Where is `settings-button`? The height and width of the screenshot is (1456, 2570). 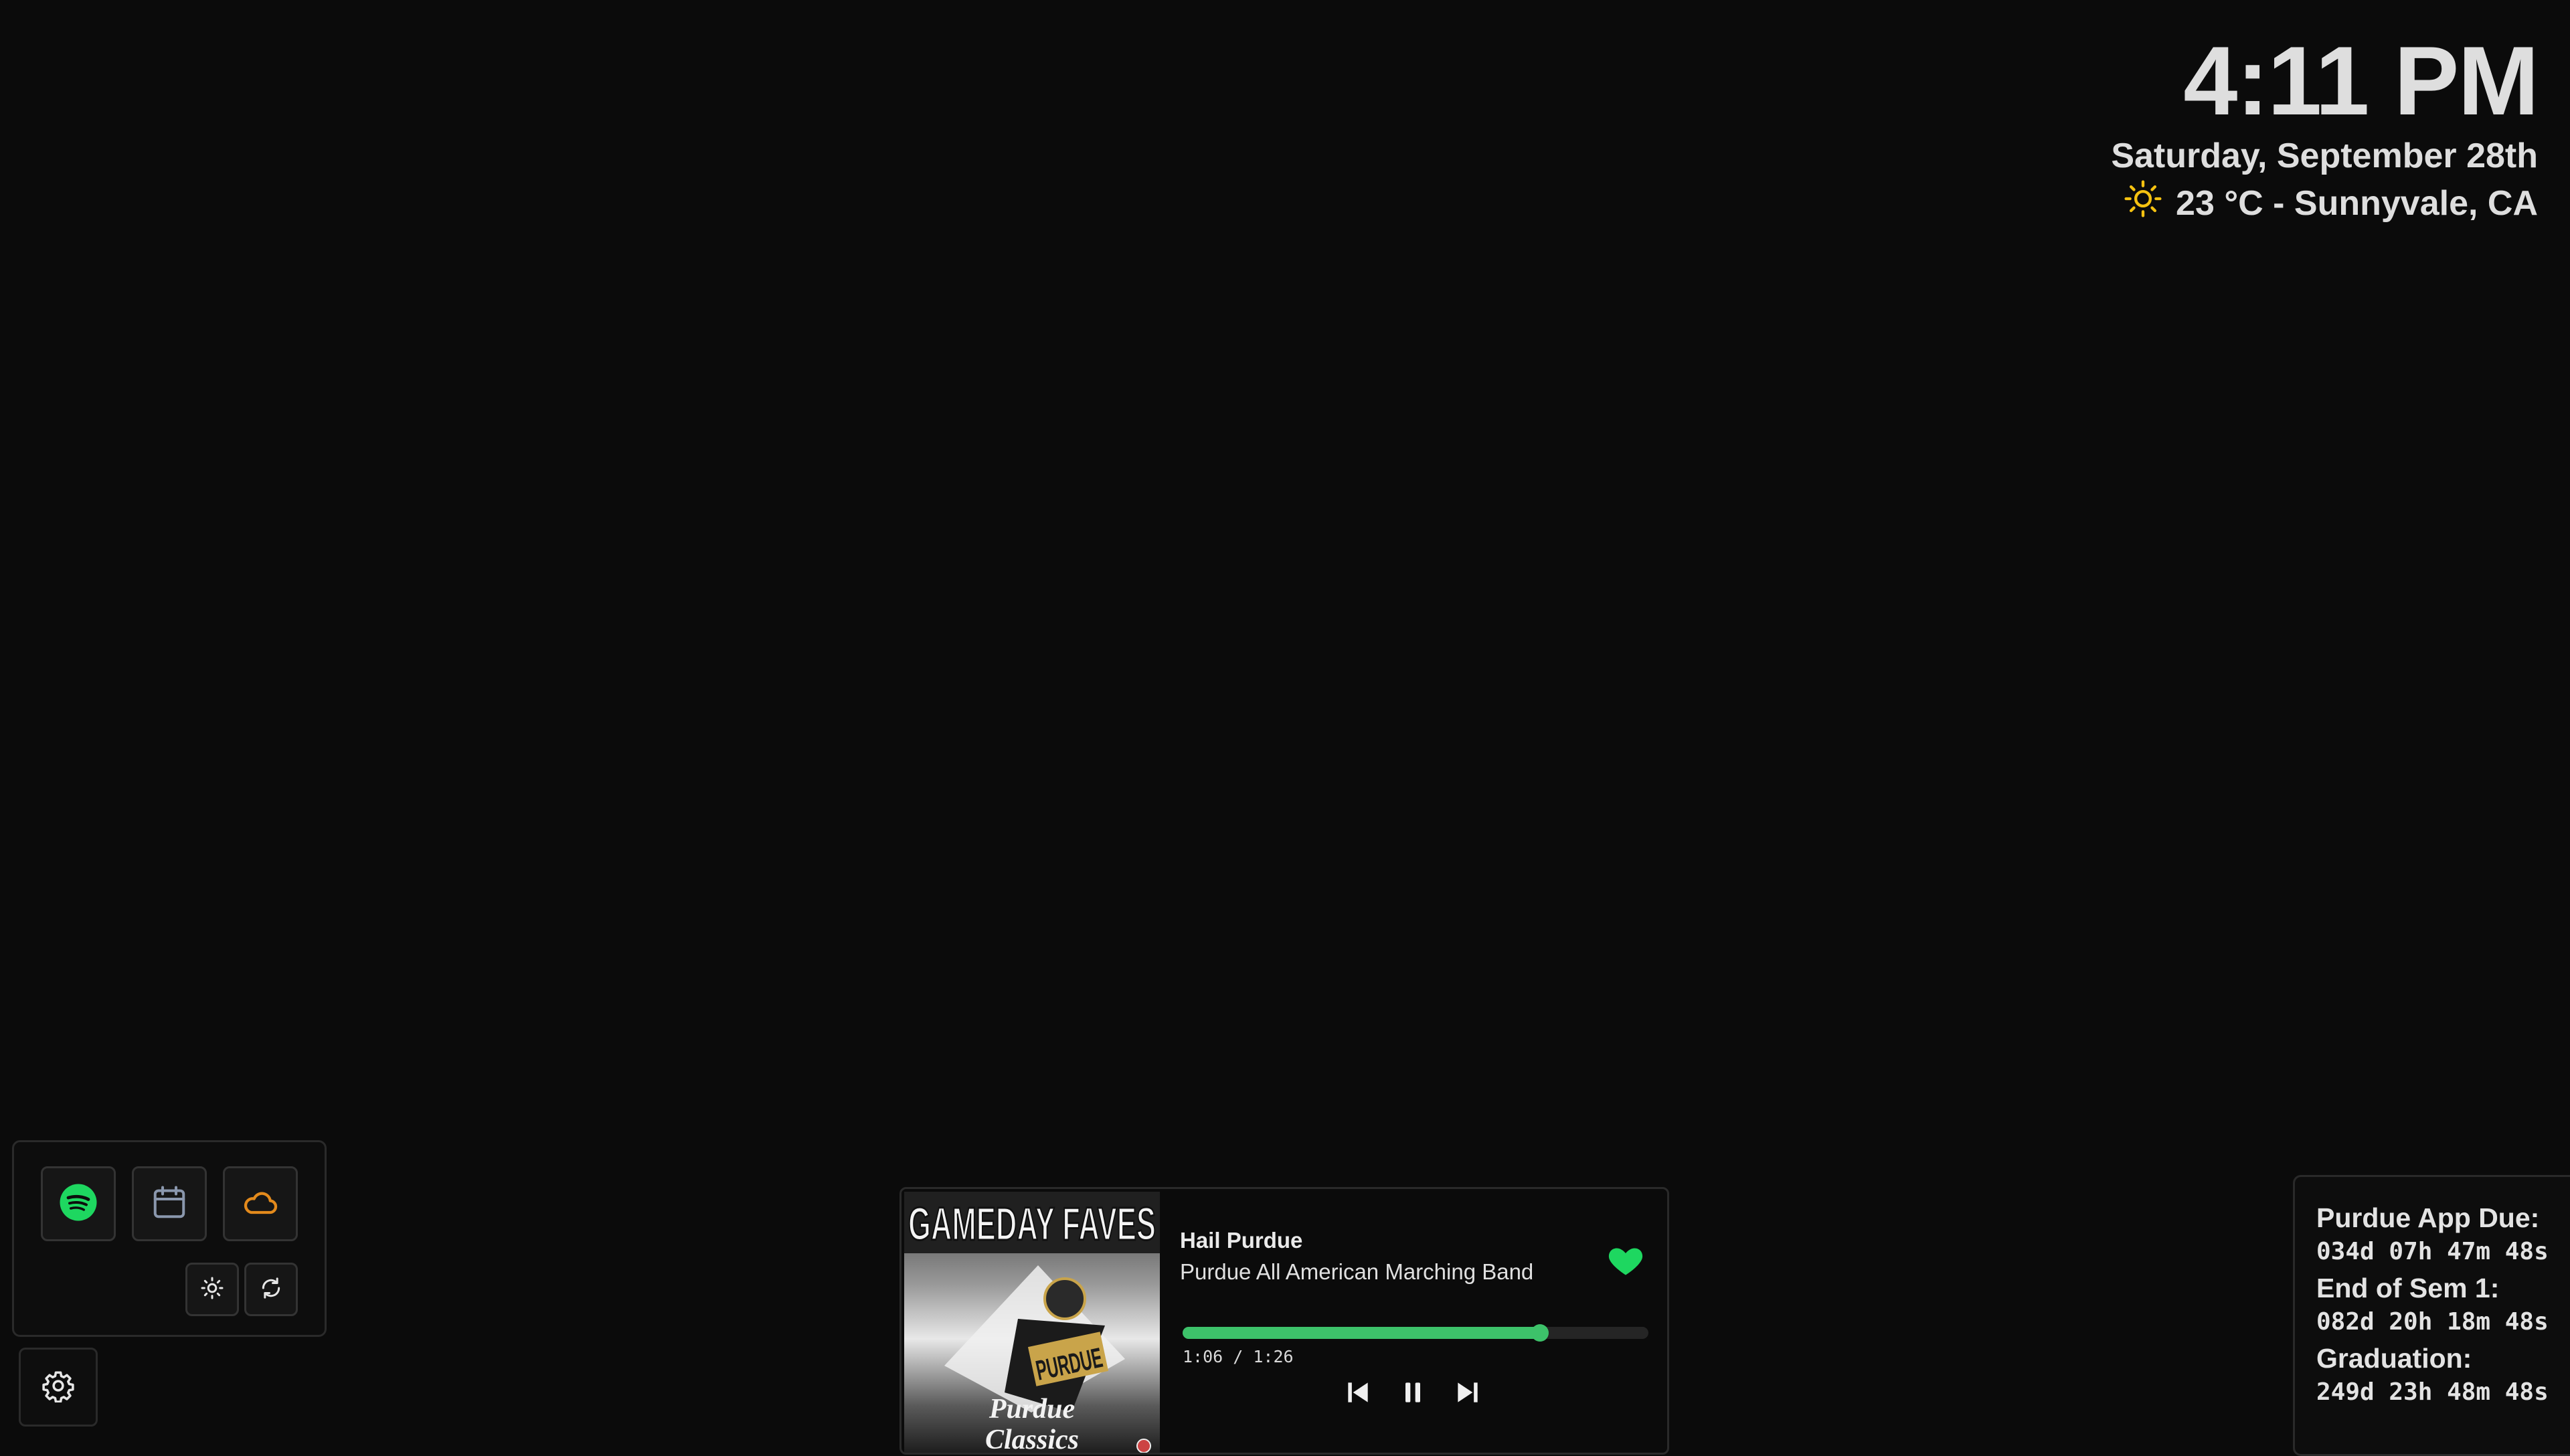 settings-button is located at coordinates (59, 1387).